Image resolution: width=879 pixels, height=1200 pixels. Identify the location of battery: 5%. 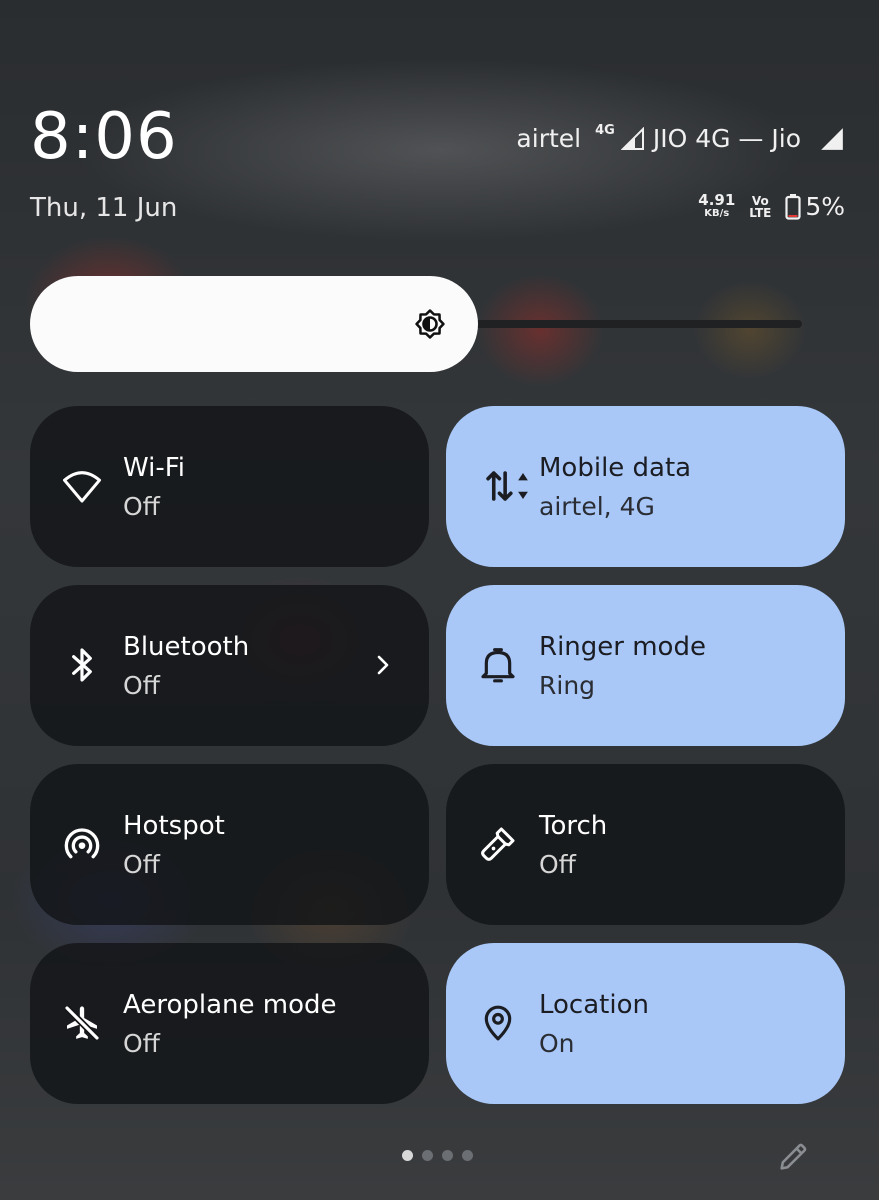
(815, 206).